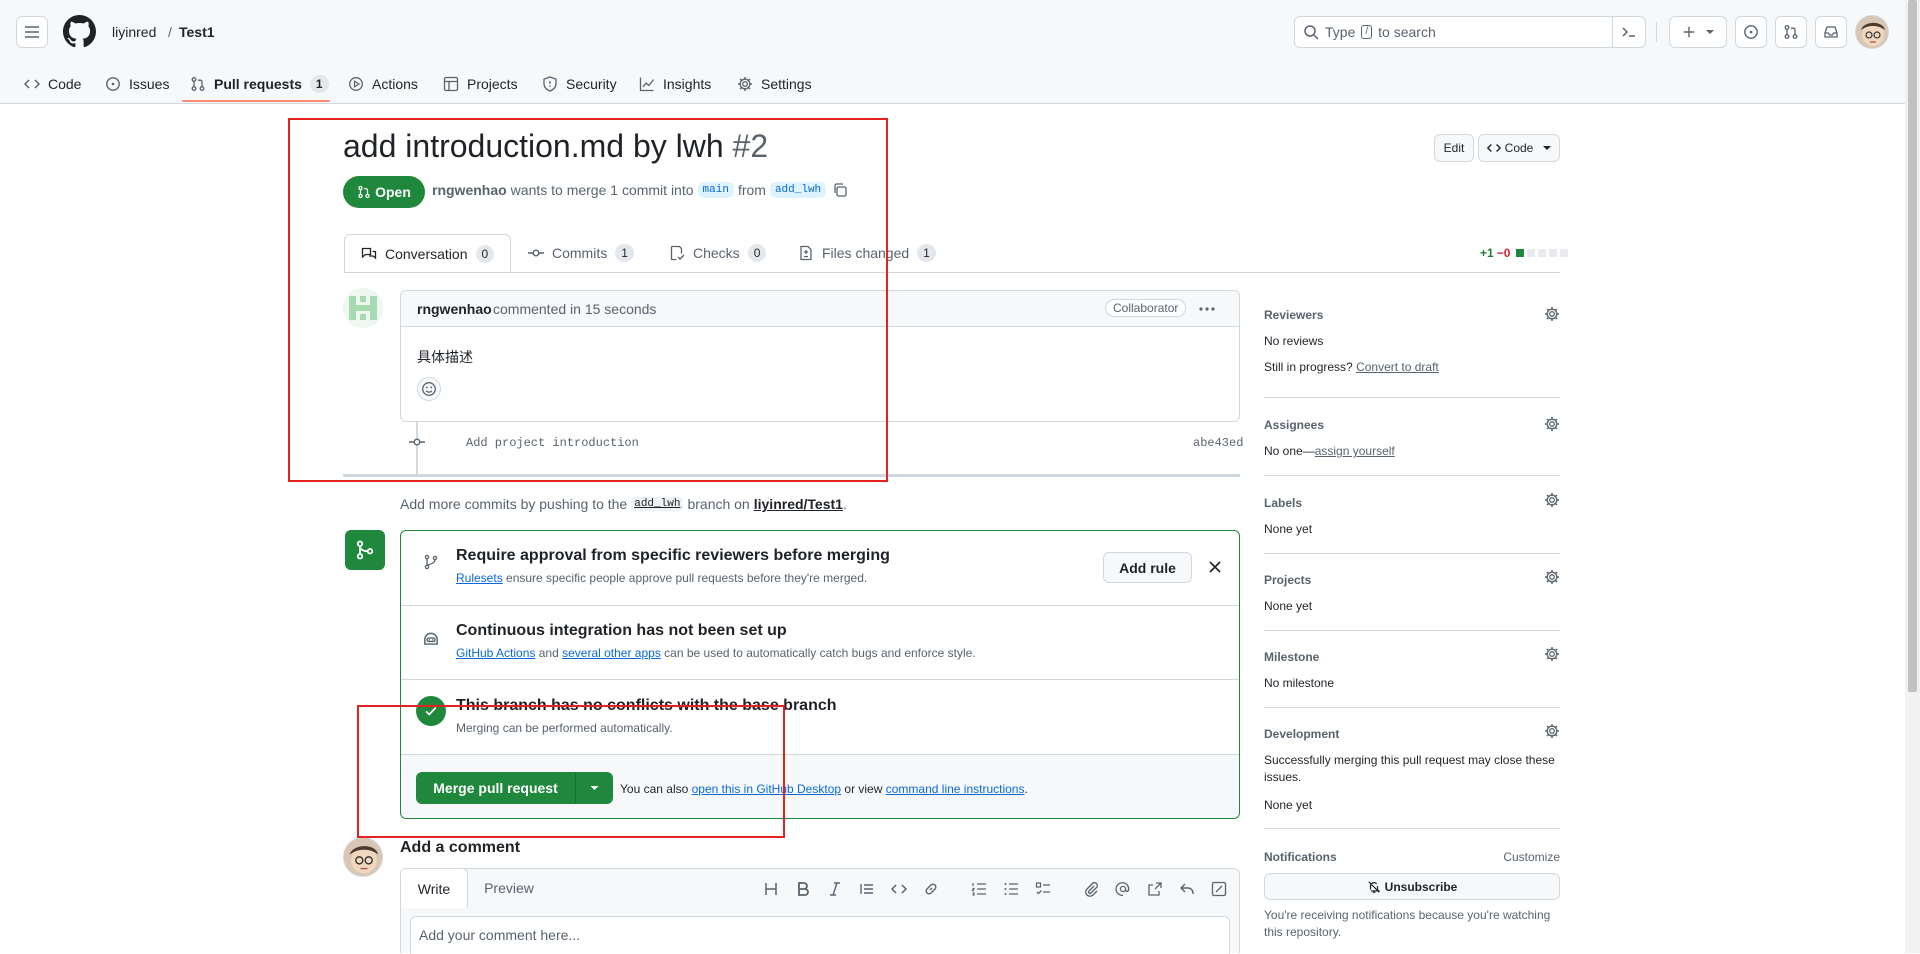 This screenshot has height=954, width=1920. What do you see at coordinates (931, 889) in the screenshot?
I see `link-icon` at bounding box center [931, 889].